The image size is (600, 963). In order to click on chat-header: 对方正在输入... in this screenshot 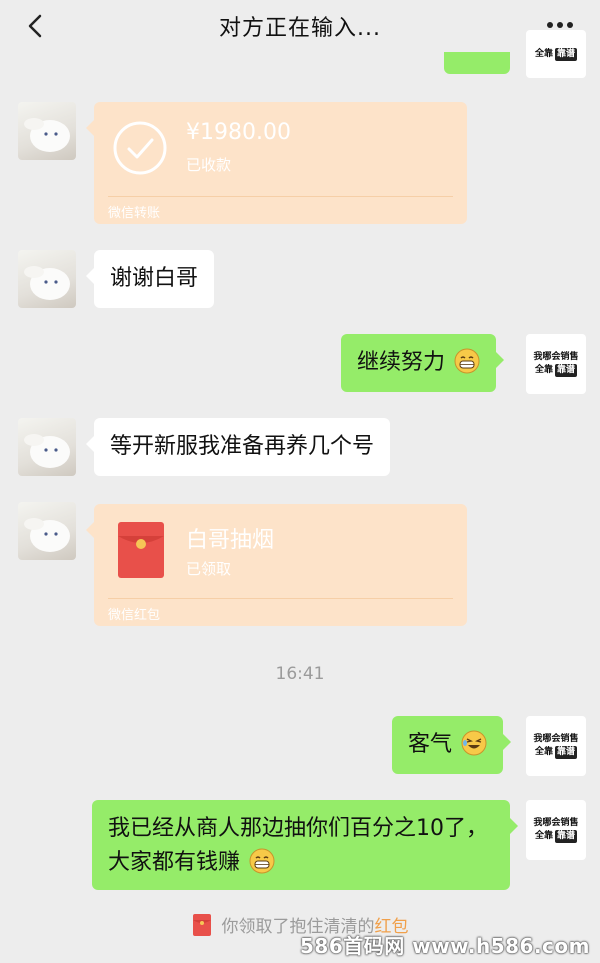, I will do `click(300, 26)`.